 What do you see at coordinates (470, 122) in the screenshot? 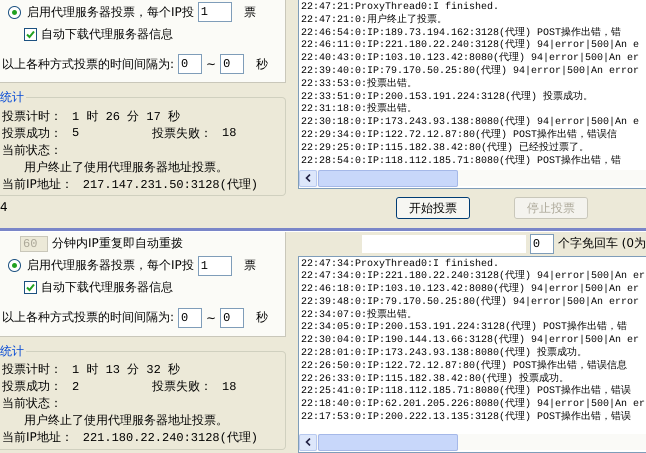
I see `log-line: 22:30:18:0:IP:173.243.93.138:8080(代理) 94|error|500|An e` at bounding box center [470, 122].